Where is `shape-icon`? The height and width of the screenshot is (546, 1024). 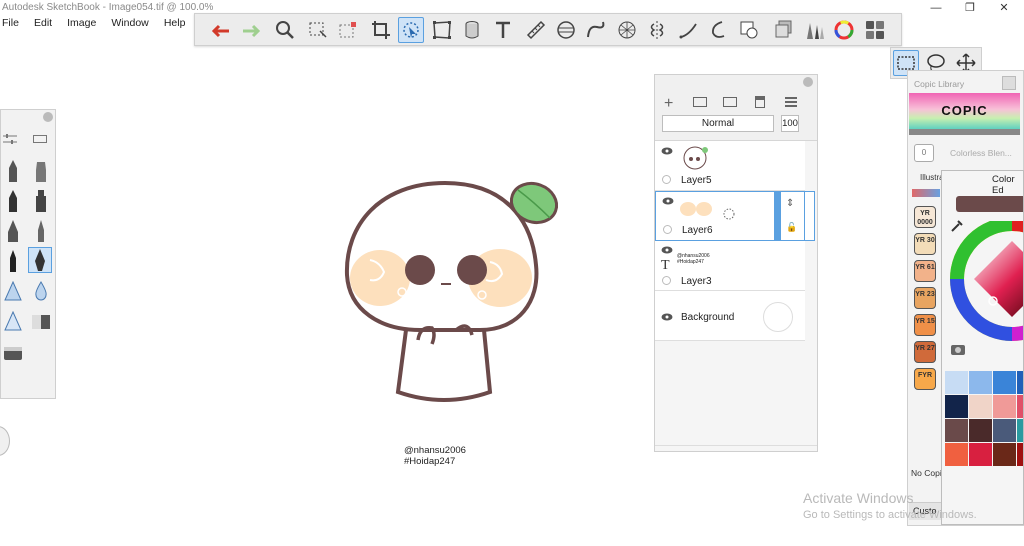 shape-icon is located at coordinates (719, 30).